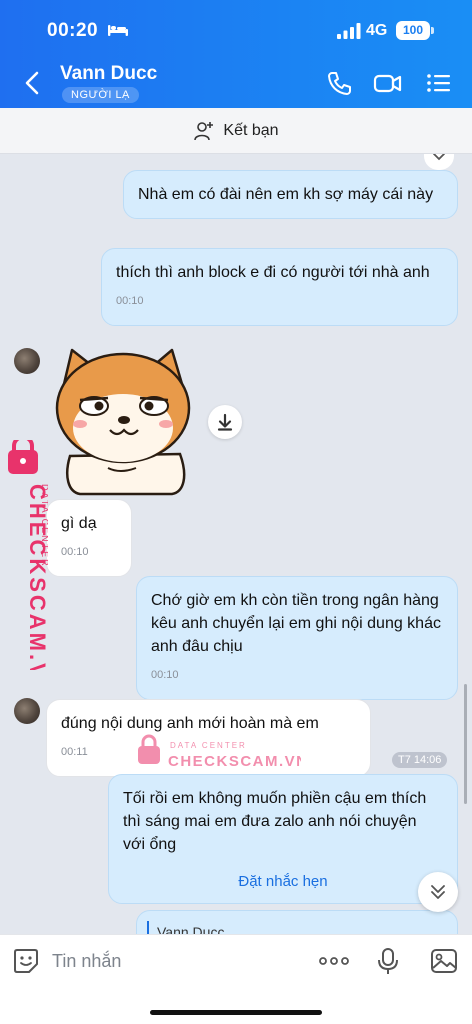  What do you see at coordinates (118, 30) in the screenshot?
I see `sleep-focus-icon` at bounding box center [118, 30].